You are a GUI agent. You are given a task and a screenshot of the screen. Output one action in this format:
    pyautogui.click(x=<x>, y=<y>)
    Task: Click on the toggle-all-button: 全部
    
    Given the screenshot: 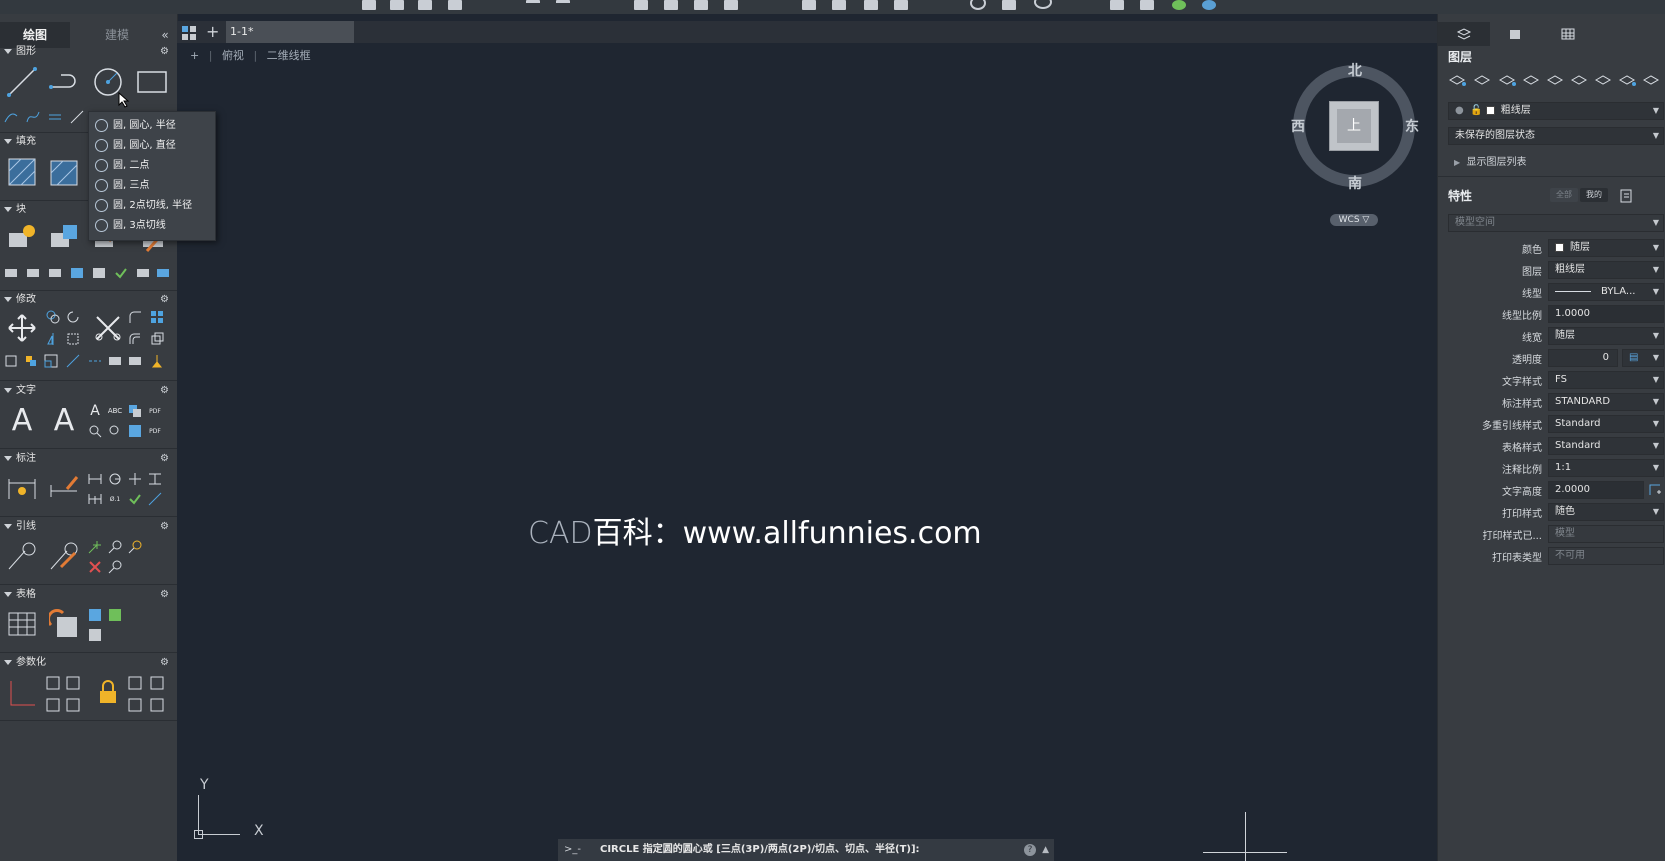 What is the action you would take?
    pyautogui.click(x=1564, y=195)
    